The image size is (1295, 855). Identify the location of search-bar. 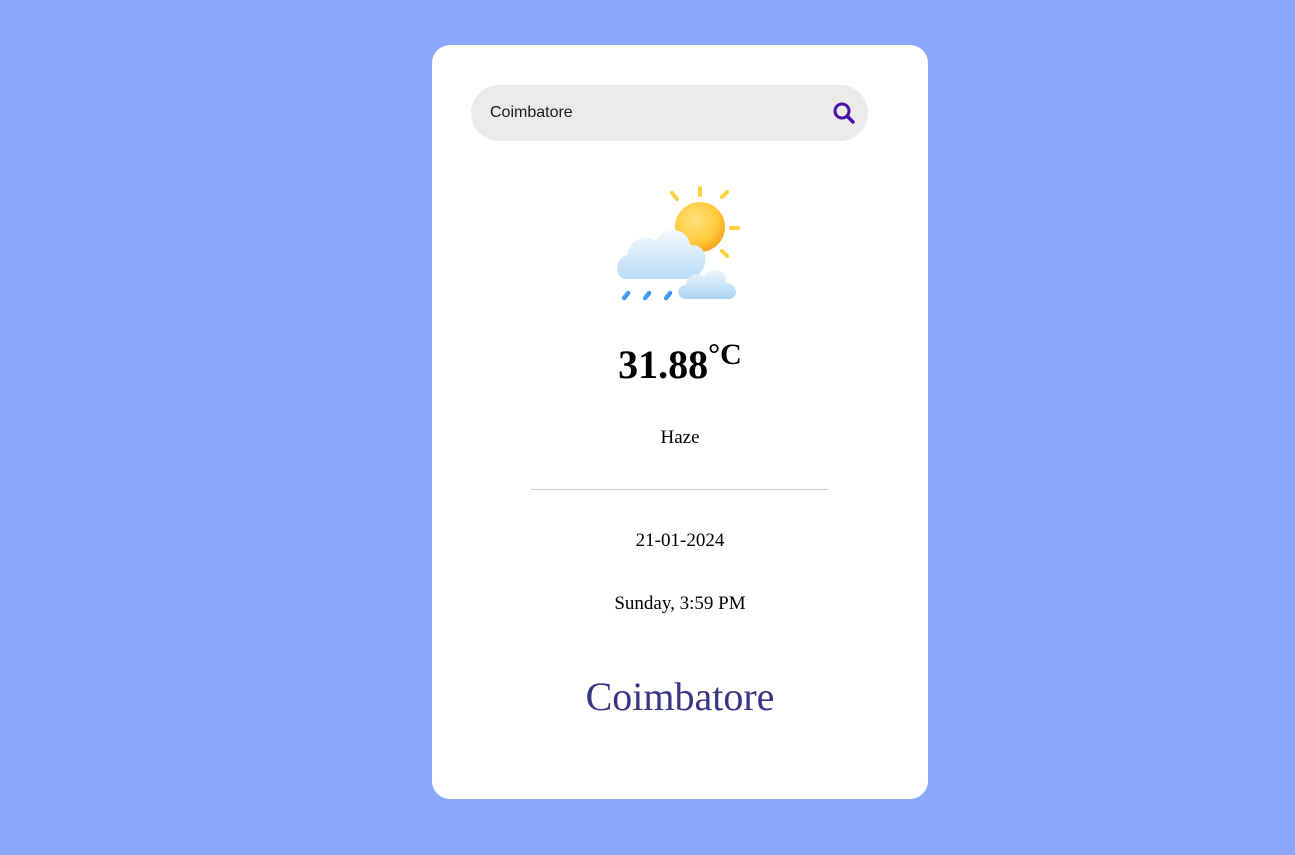
(669, 113).